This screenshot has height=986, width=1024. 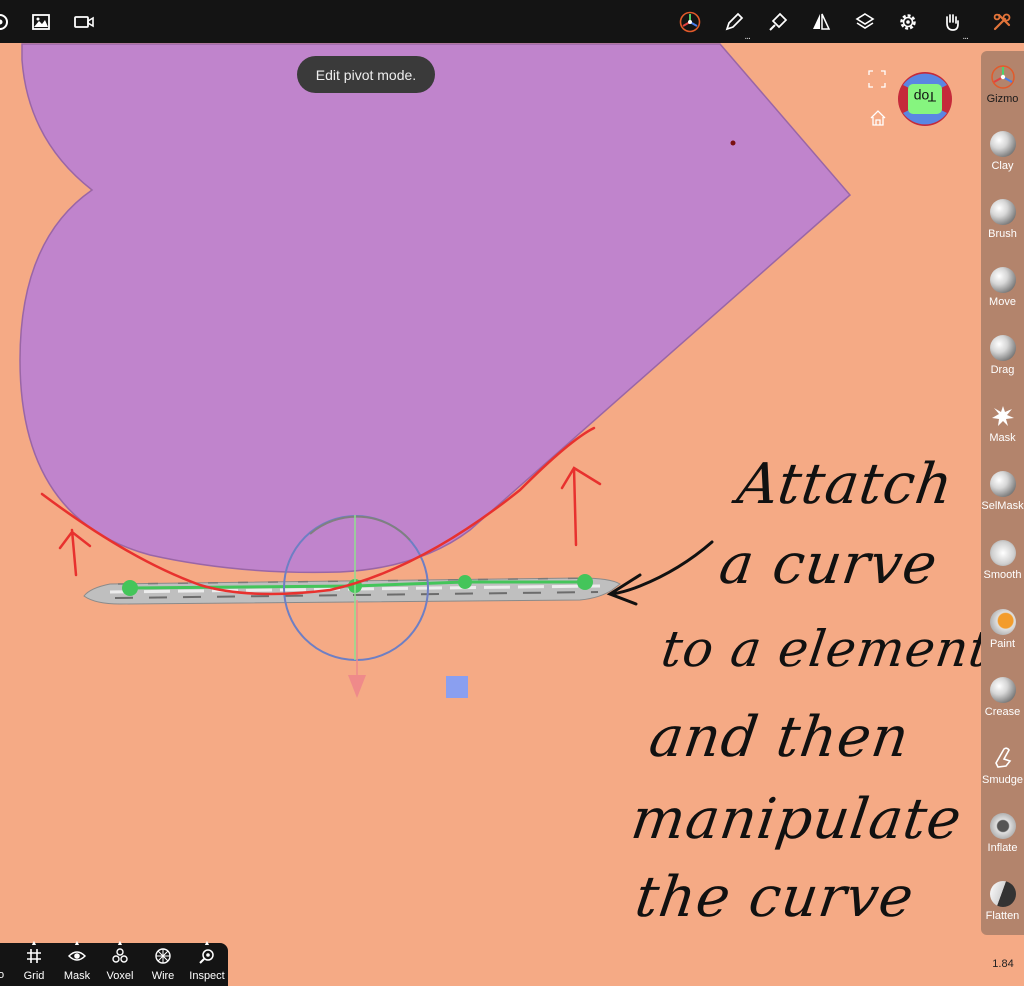 I want to click on tool-inflate: Inflate, so click(x=1002, y=833).